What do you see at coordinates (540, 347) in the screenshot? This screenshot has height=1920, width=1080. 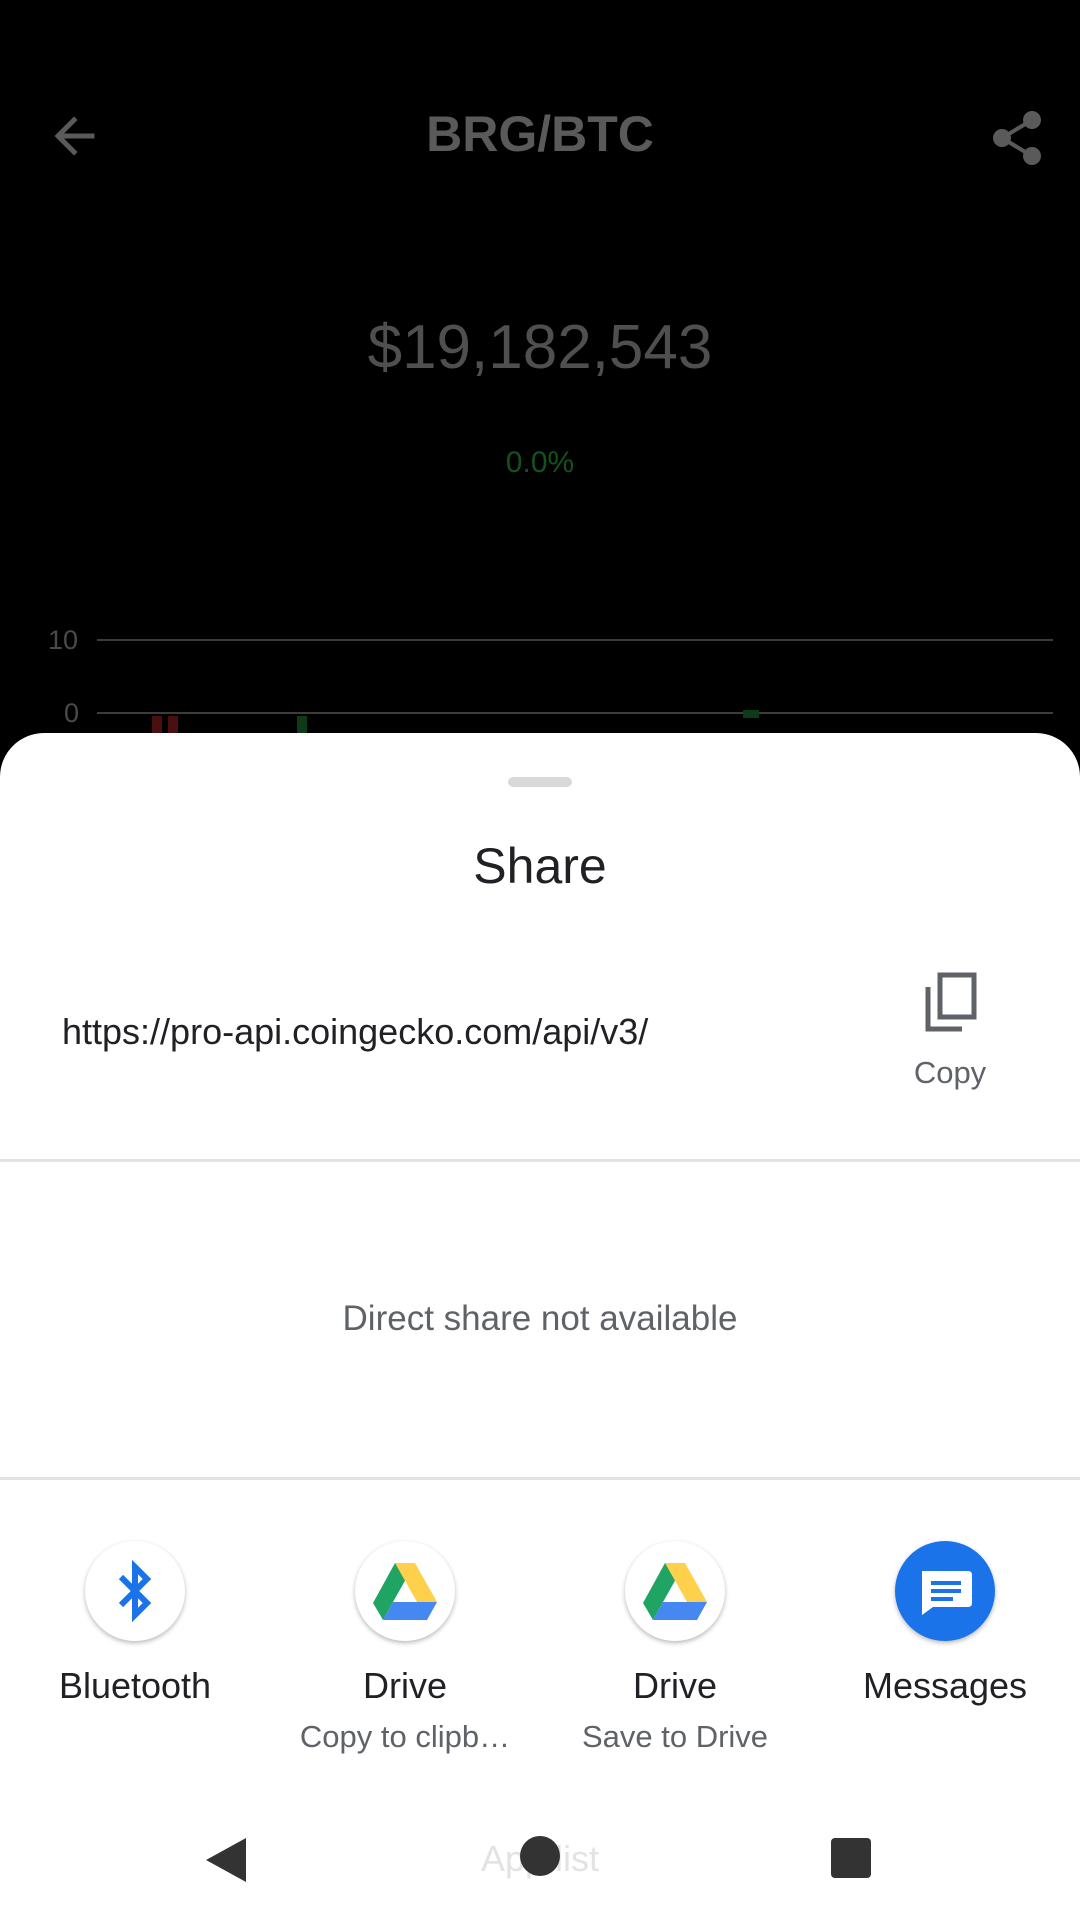 I see `price-value: $19,182,543` at bounding box center [540, 347].